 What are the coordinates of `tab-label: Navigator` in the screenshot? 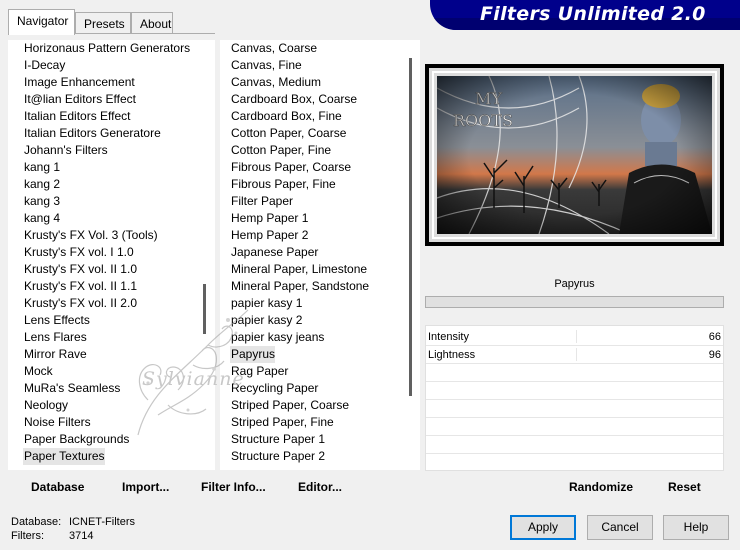 It's located at (43, 21).